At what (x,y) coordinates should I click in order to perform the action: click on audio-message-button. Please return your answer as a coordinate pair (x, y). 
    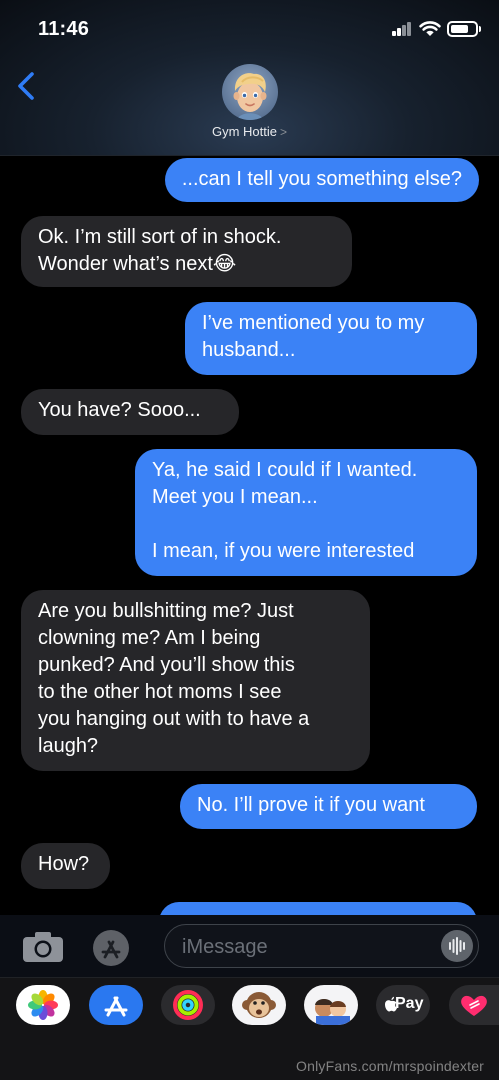
    Looking at the image, I should click on (457, 946).